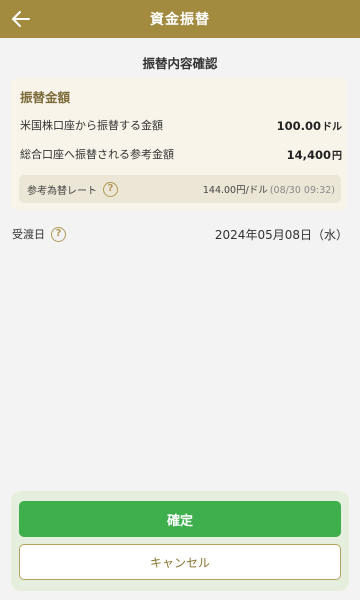  What do you see at coordinates (337, 156) in the screenshot?
I see `transfer-to-unit: 円` at bounding box center [337, 156].